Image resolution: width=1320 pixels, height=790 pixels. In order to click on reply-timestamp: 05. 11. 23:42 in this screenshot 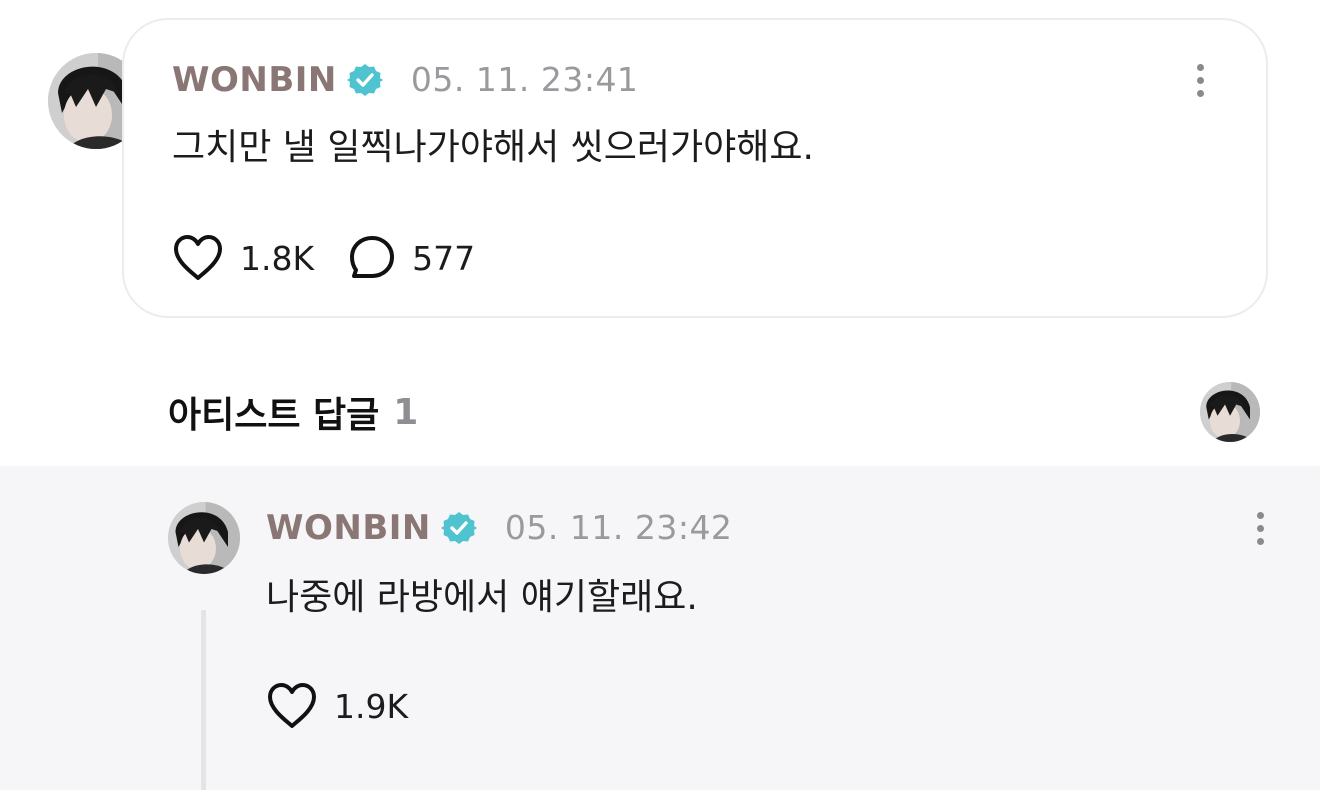, I will do `click(618, 527)`.